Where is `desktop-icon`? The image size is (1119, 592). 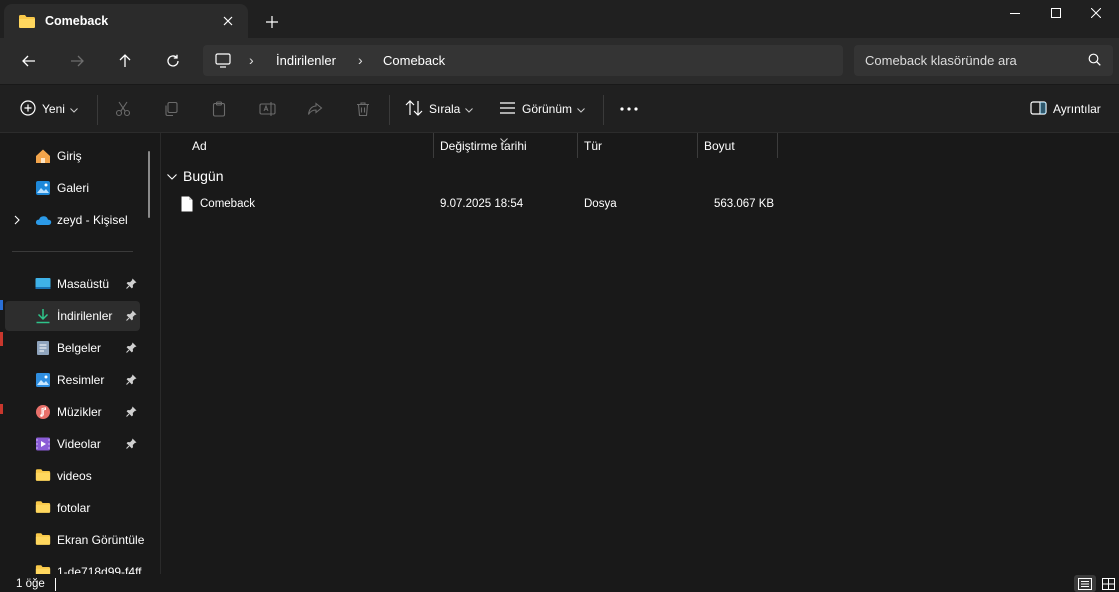 desktop-icon is located at coordinates (43, 284).